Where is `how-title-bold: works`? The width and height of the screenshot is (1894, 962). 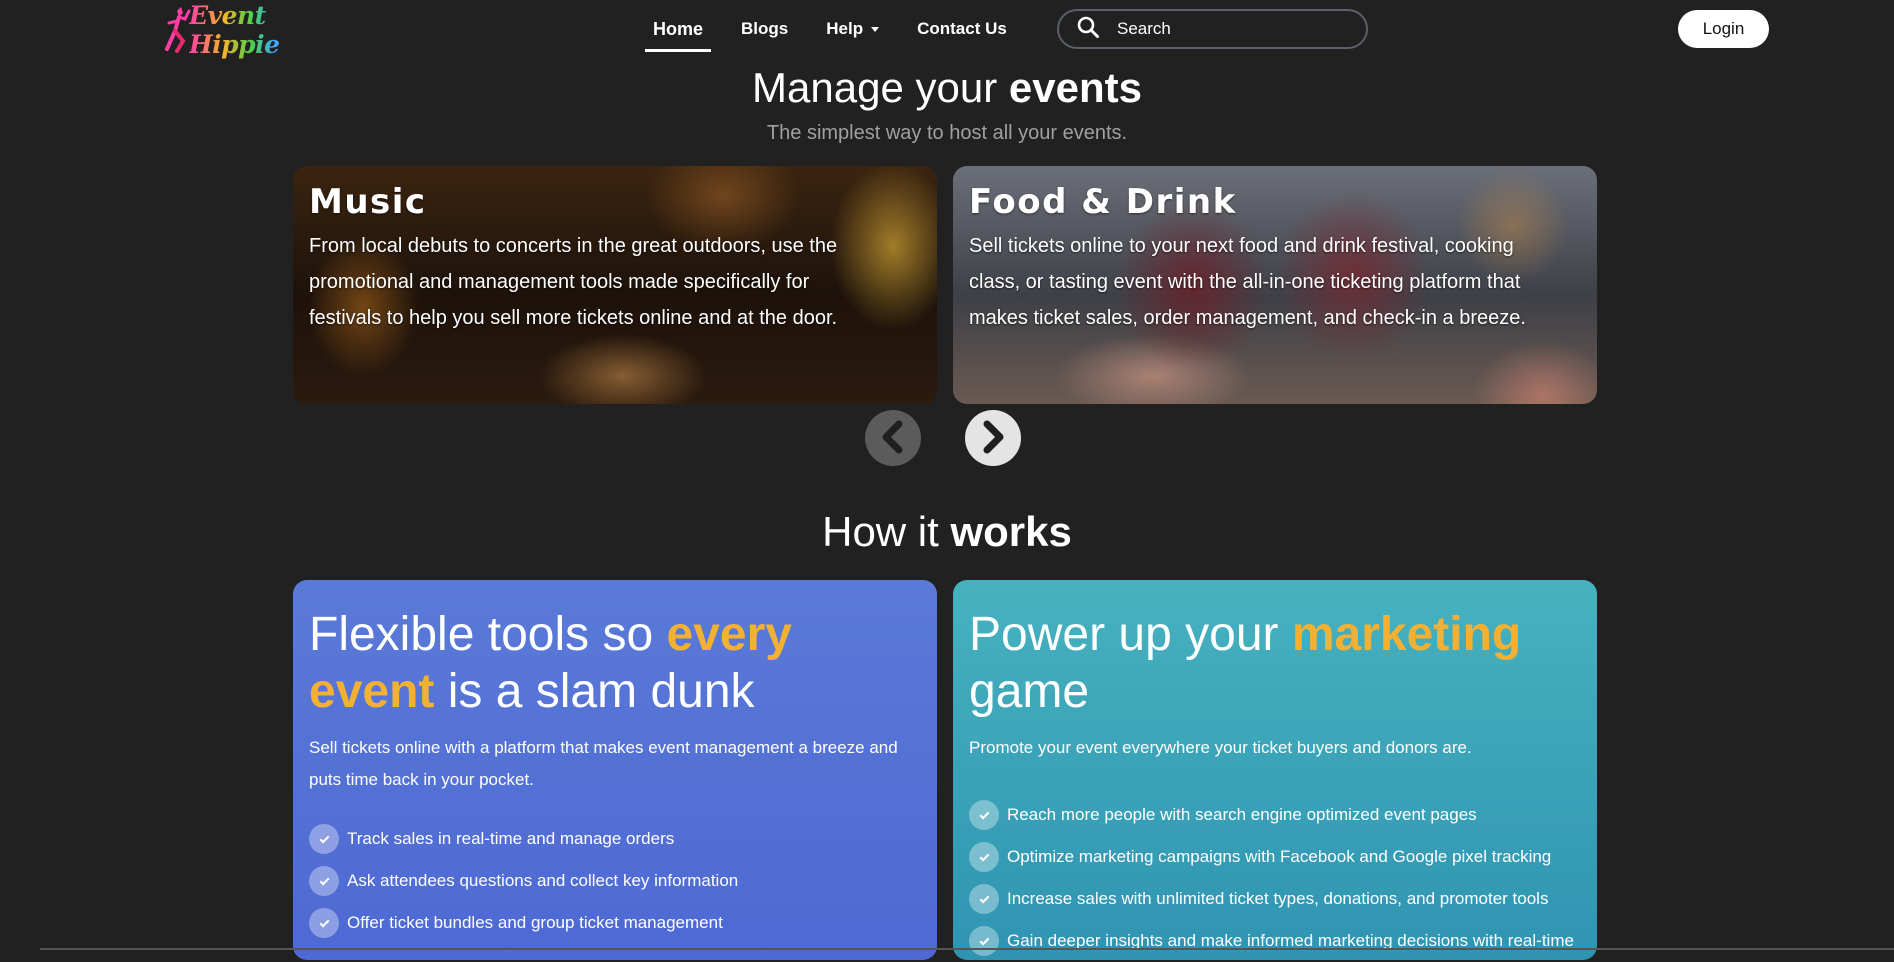 how-title-bold: works is located at coordinates (1011, 531).